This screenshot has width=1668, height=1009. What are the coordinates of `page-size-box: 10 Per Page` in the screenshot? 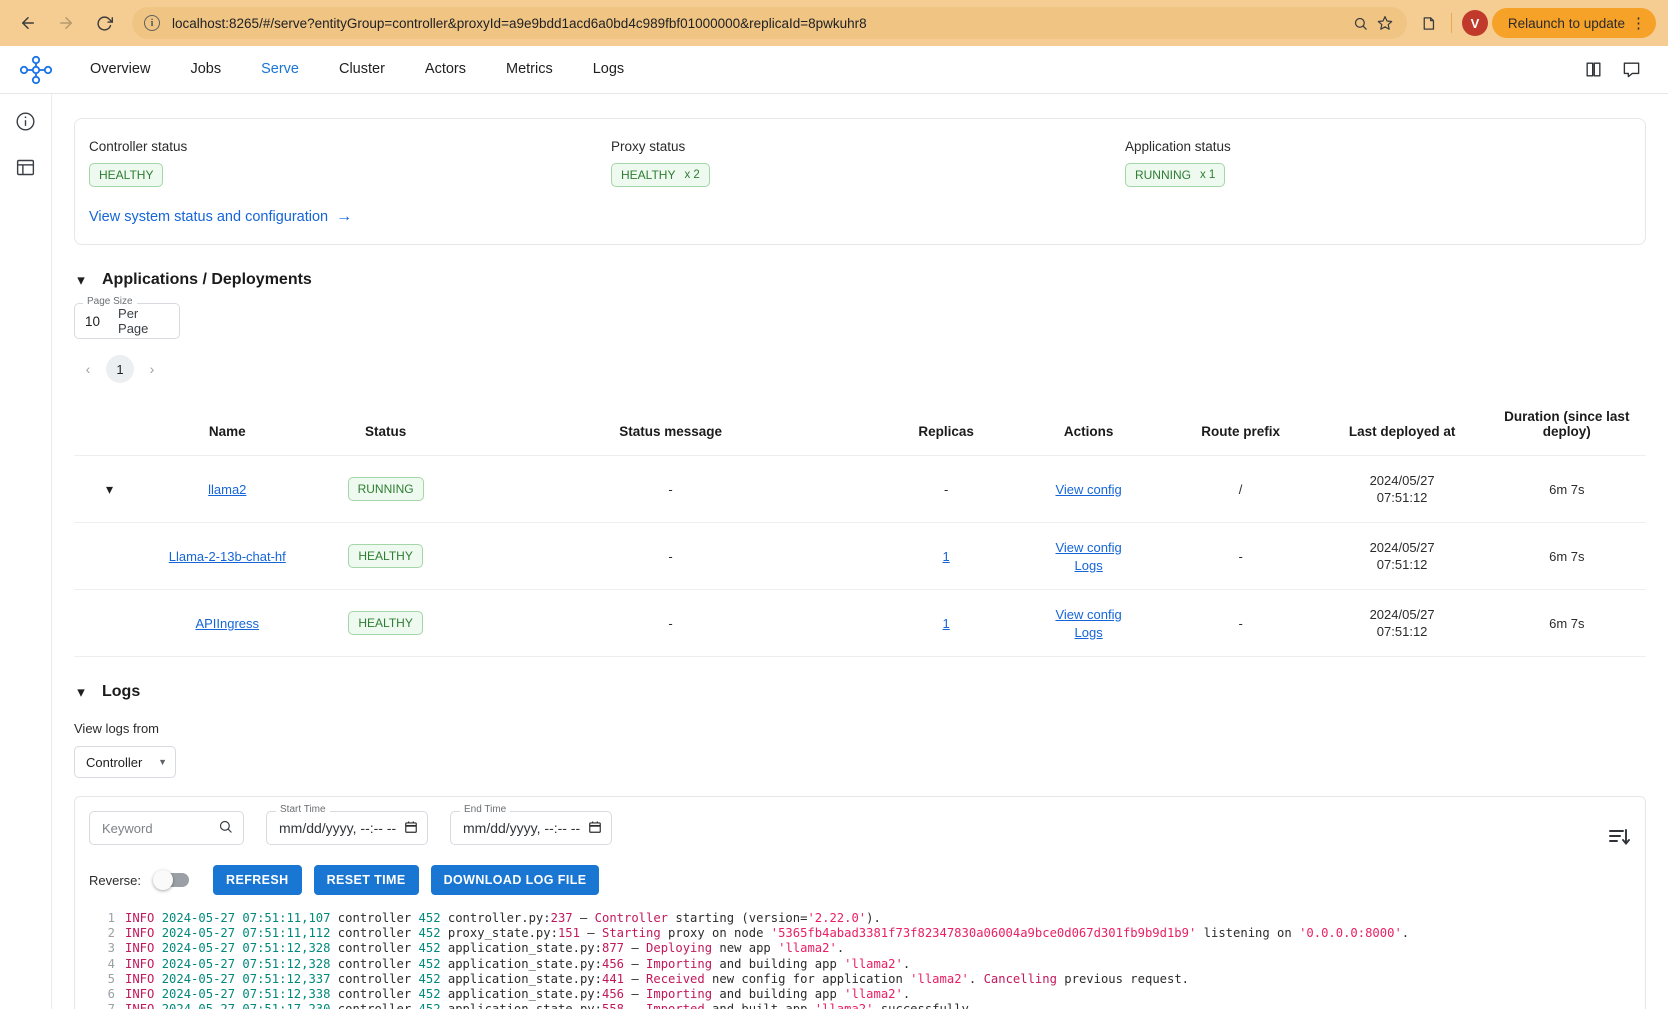 It's located at (127, 321).